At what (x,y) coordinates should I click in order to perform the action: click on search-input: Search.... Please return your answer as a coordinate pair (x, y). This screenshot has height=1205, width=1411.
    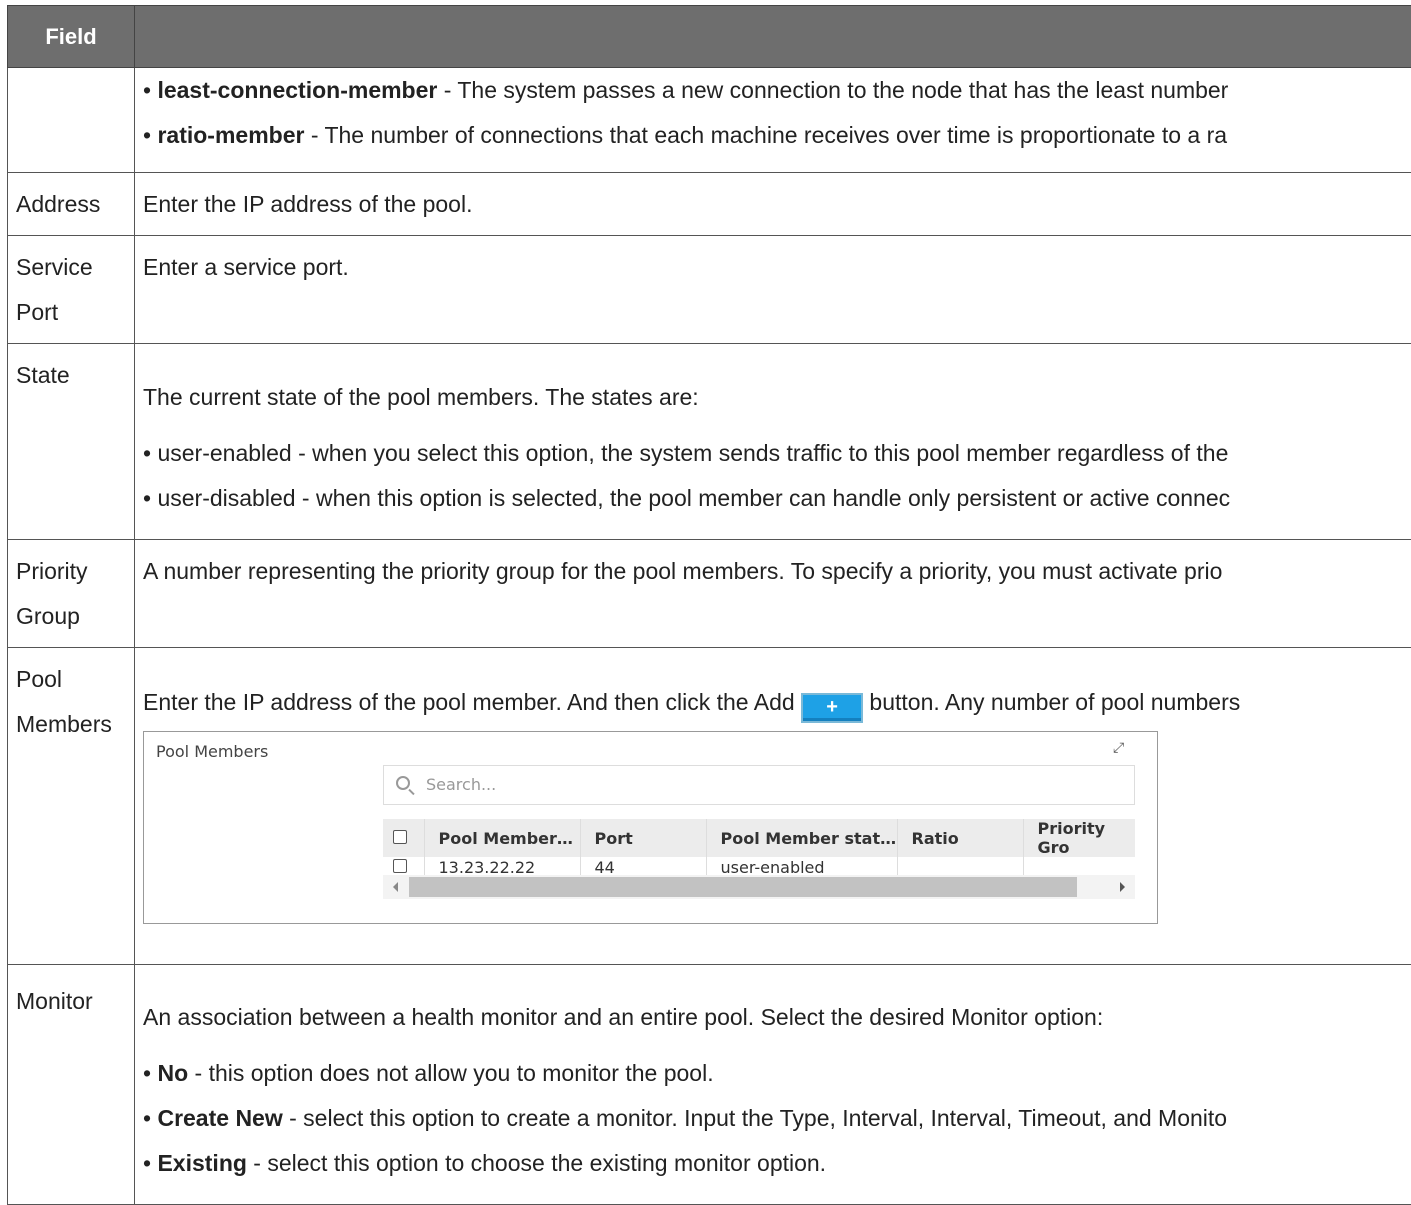
    Looking at the image, I should click on (759, 785).